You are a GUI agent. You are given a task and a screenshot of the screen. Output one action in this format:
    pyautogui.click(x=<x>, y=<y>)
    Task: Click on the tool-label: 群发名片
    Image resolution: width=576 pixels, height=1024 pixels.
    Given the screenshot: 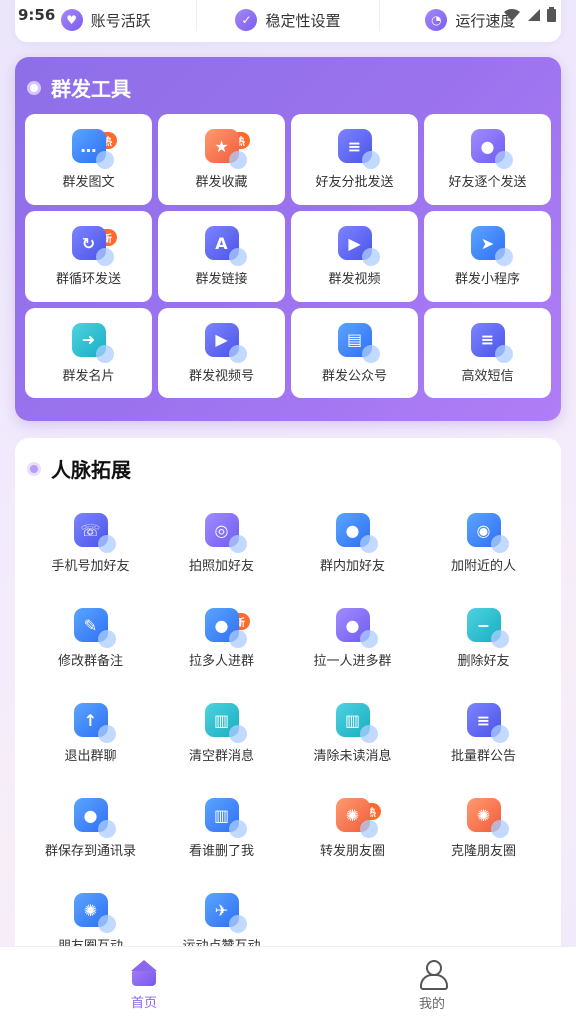 What is the action you would take?
    pyautogui.click(x=88, y=376)
    